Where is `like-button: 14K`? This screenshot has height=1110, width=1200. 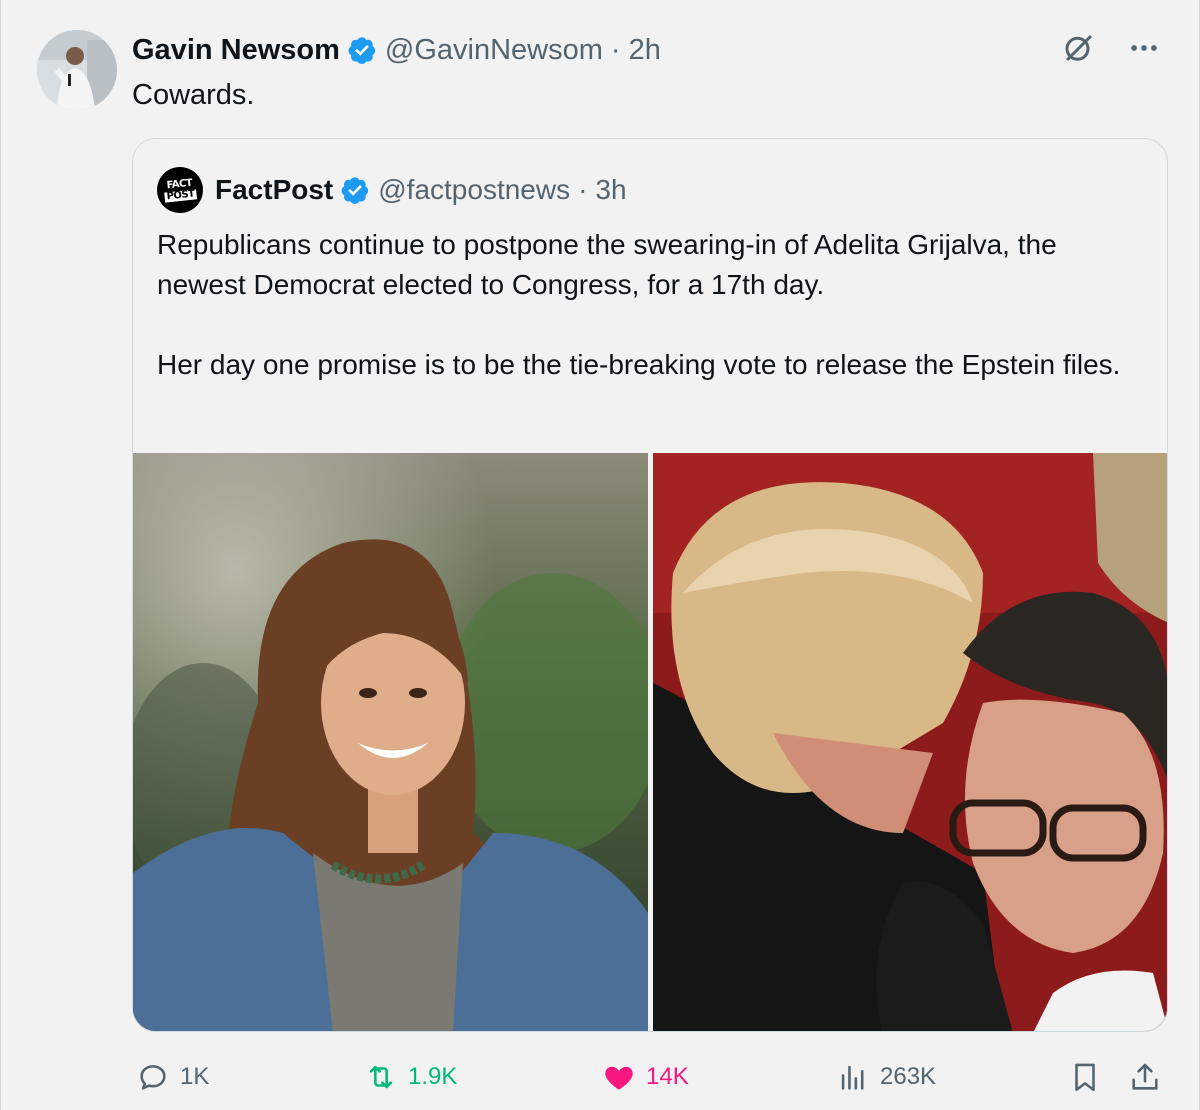 like-button: 14K is located at coordinates (645, 1077).